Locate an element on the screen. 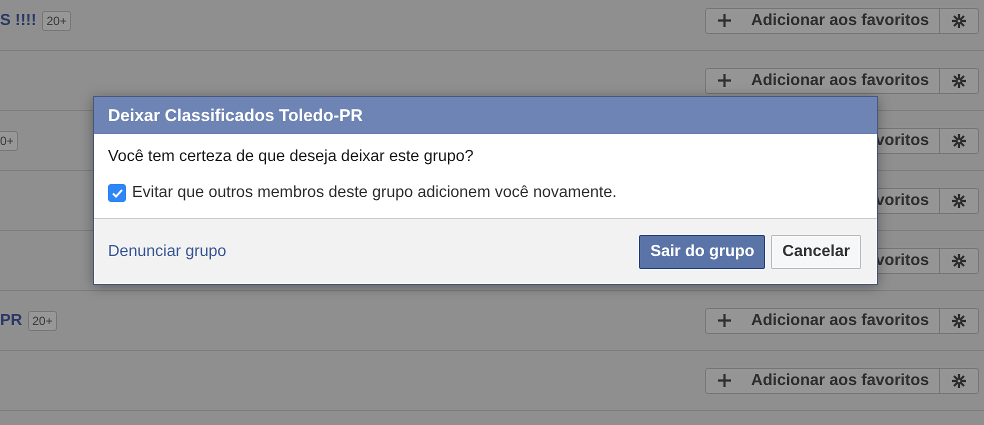 The width and height of the screenshot is (984, 425). checkbox-label: Evitar que outros membros deste grupo adicionem você novamente. is located at coordinates (374, 193).